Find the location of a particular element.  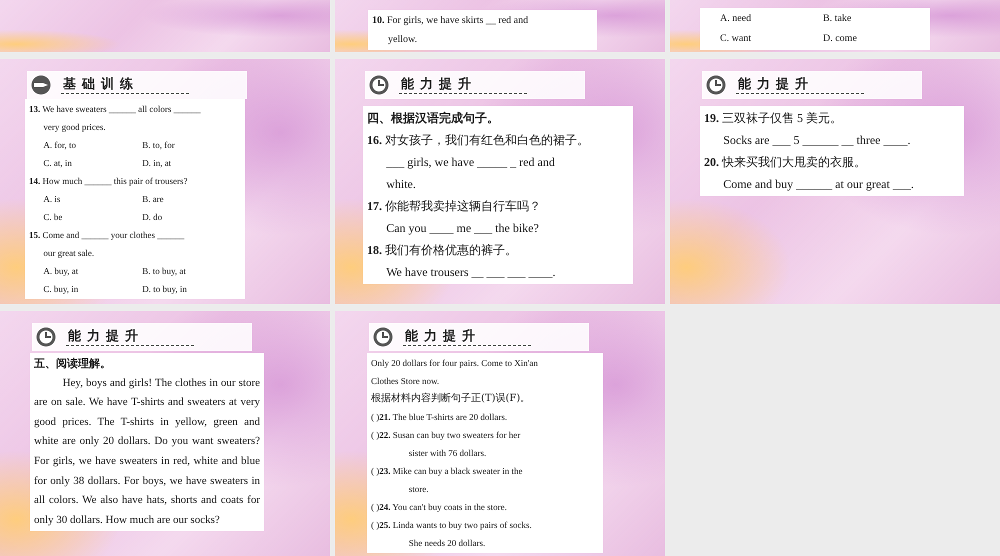

question-text: store. is located at coordinates (419, 489).